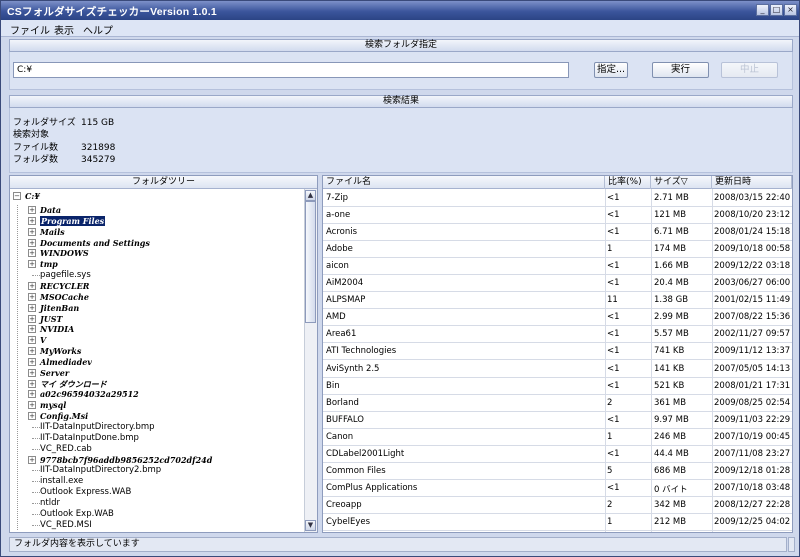 This screenshot has width=800, height=557. I want to click on file-name-cell: BUFFALO, so click(345, 419).